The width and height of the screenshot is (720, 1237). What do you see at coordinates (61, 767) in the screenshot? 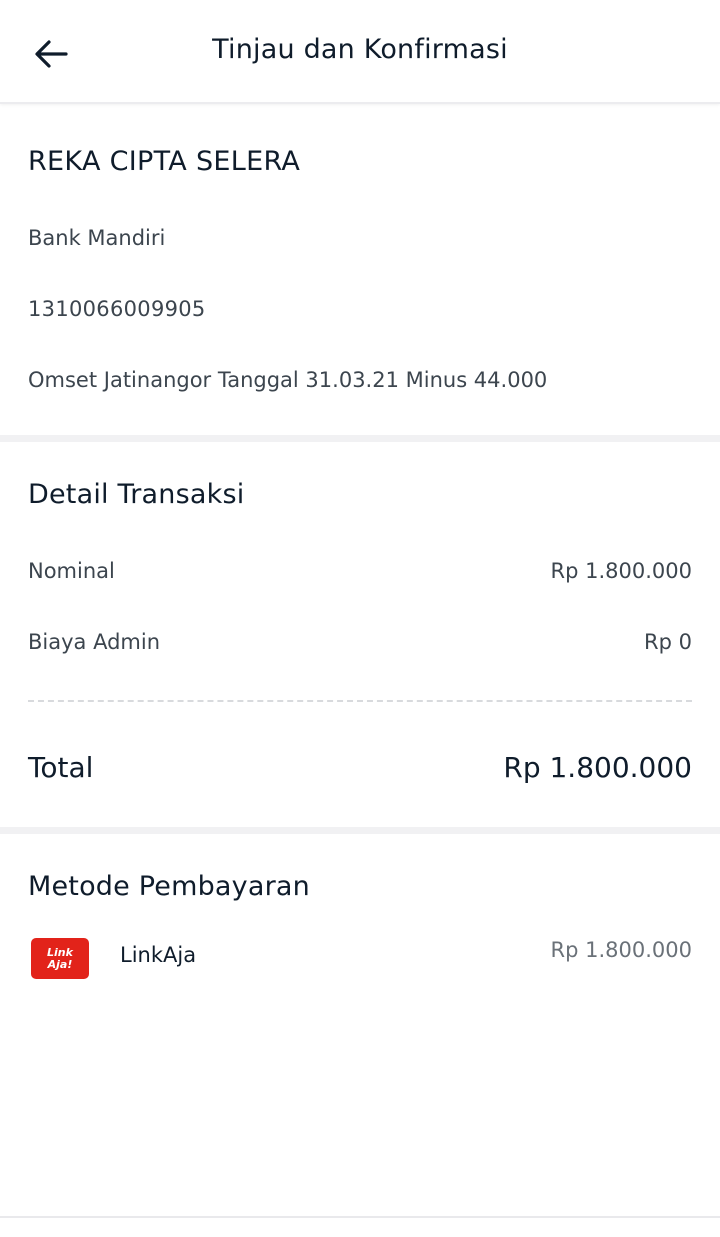
I see `total-label: Total` at bounding box center [61, 767].